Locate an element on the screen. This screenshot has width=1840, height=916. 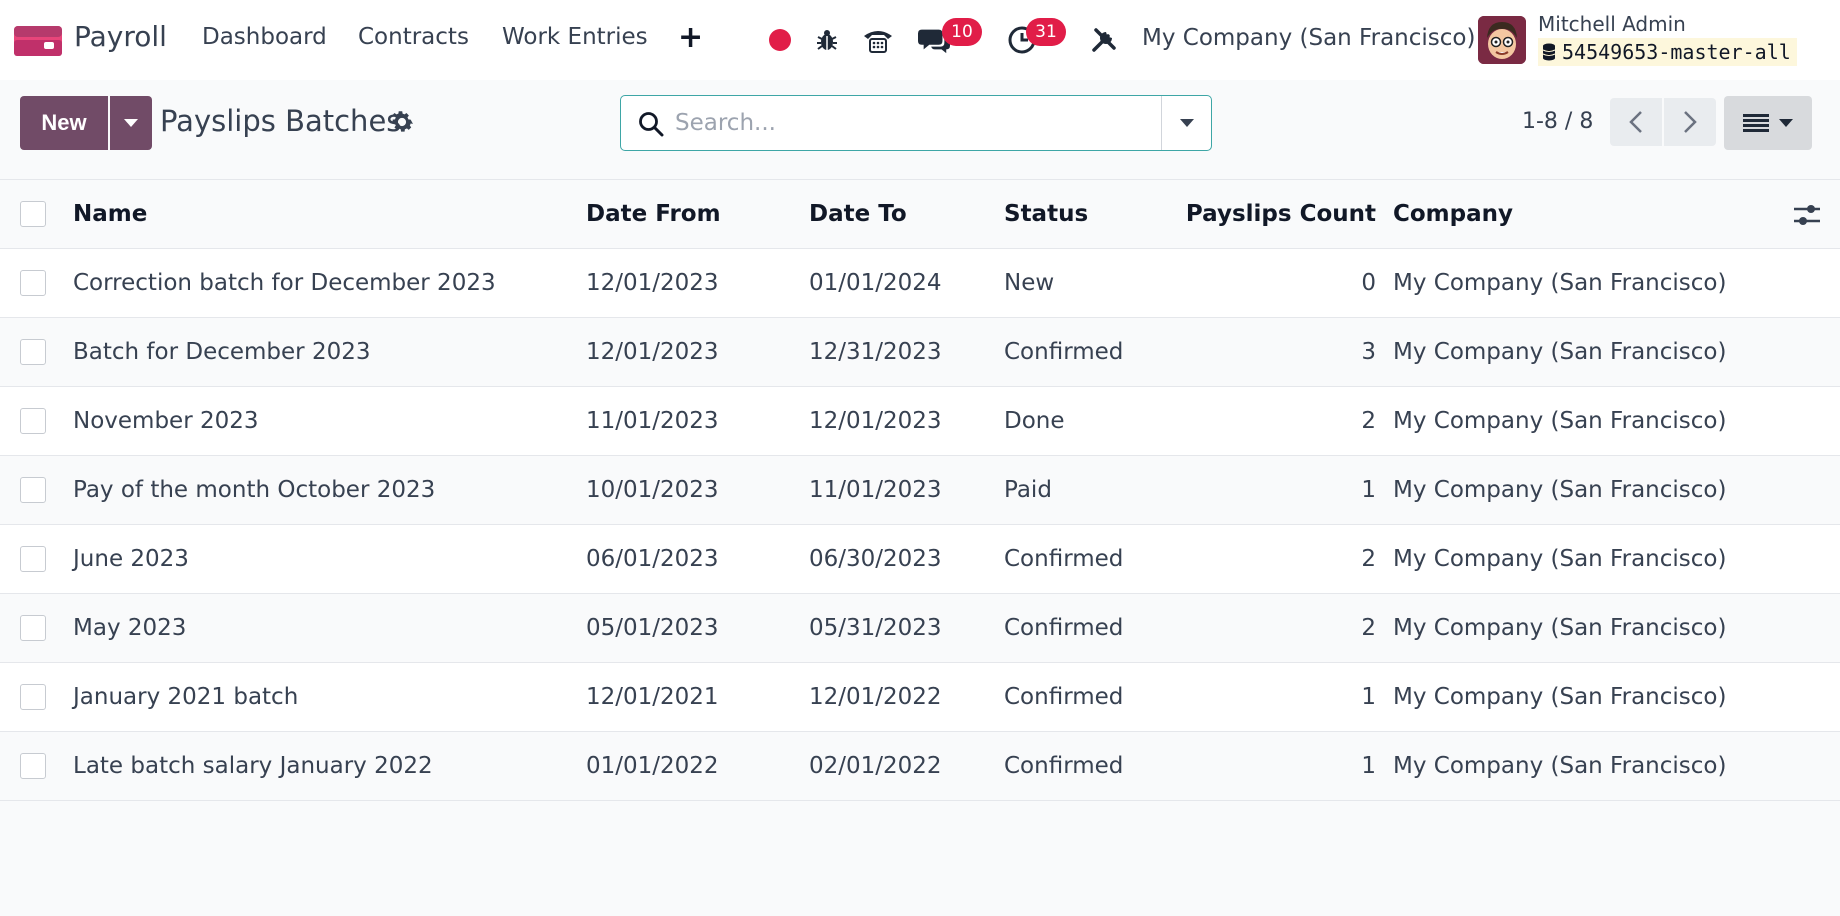
cell-date-from: 06/01/2023 is located at coordinates (652, 559).